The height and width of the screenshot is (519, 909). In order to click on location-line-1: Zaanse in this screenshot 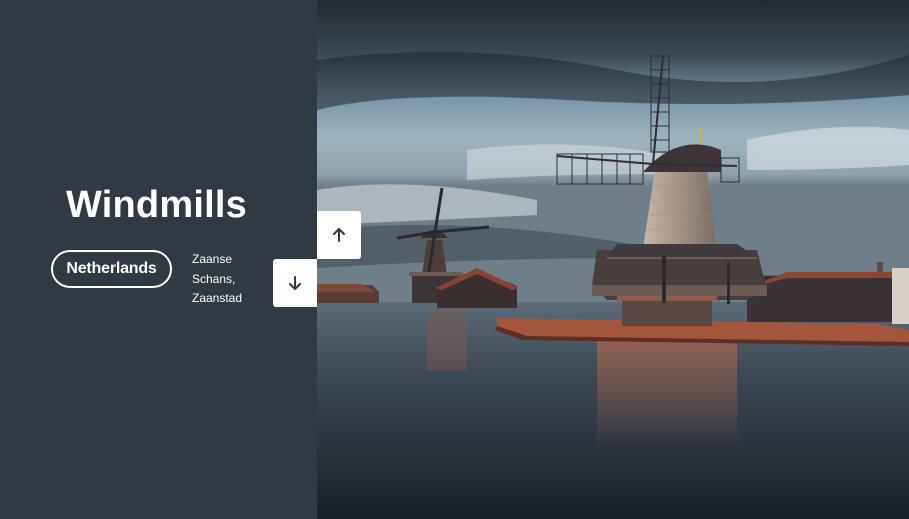, I will do `click(212, 259)`.